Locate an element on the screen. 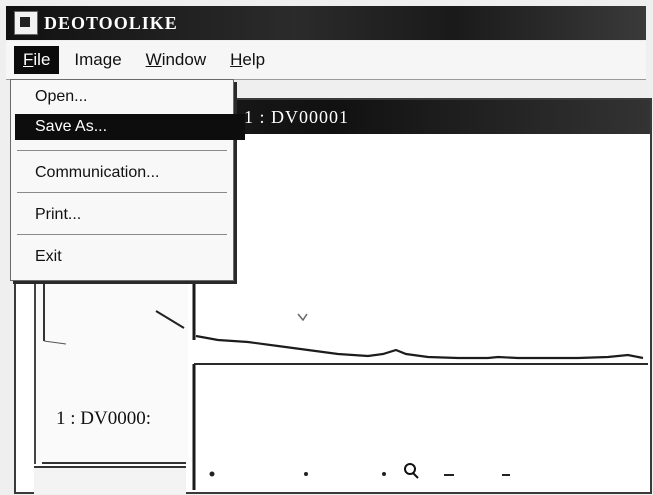  status-strip is located at coordinates (110, 480).